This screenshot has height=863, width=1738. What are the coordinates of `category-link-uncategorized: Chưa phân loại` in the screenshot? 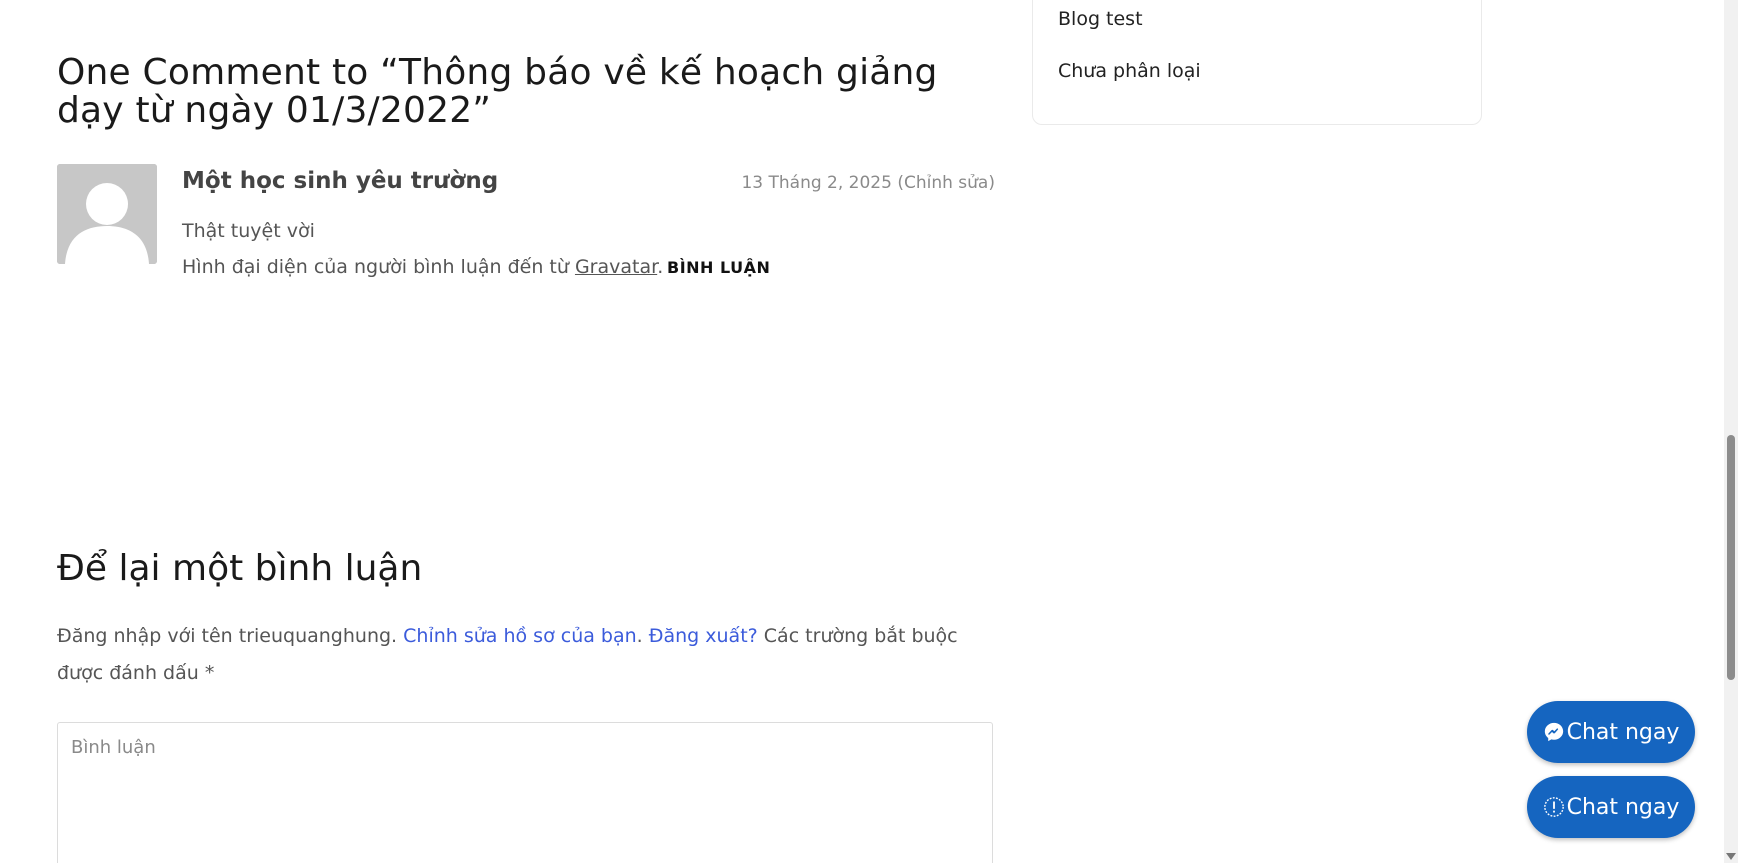 It's located at (1129, 71).